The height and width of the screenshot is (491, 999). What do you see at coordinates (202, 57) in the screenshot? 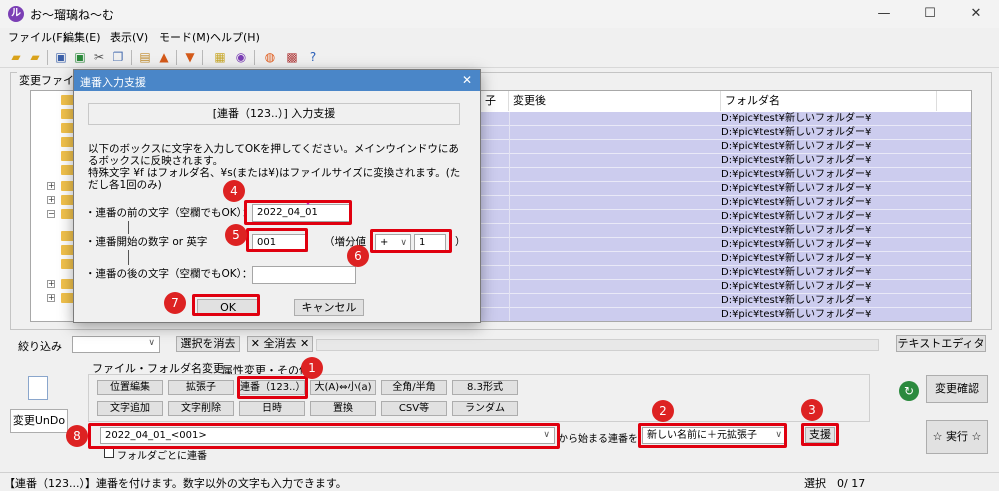
I see `toolbar-separator` at bounding box center [202, 57].